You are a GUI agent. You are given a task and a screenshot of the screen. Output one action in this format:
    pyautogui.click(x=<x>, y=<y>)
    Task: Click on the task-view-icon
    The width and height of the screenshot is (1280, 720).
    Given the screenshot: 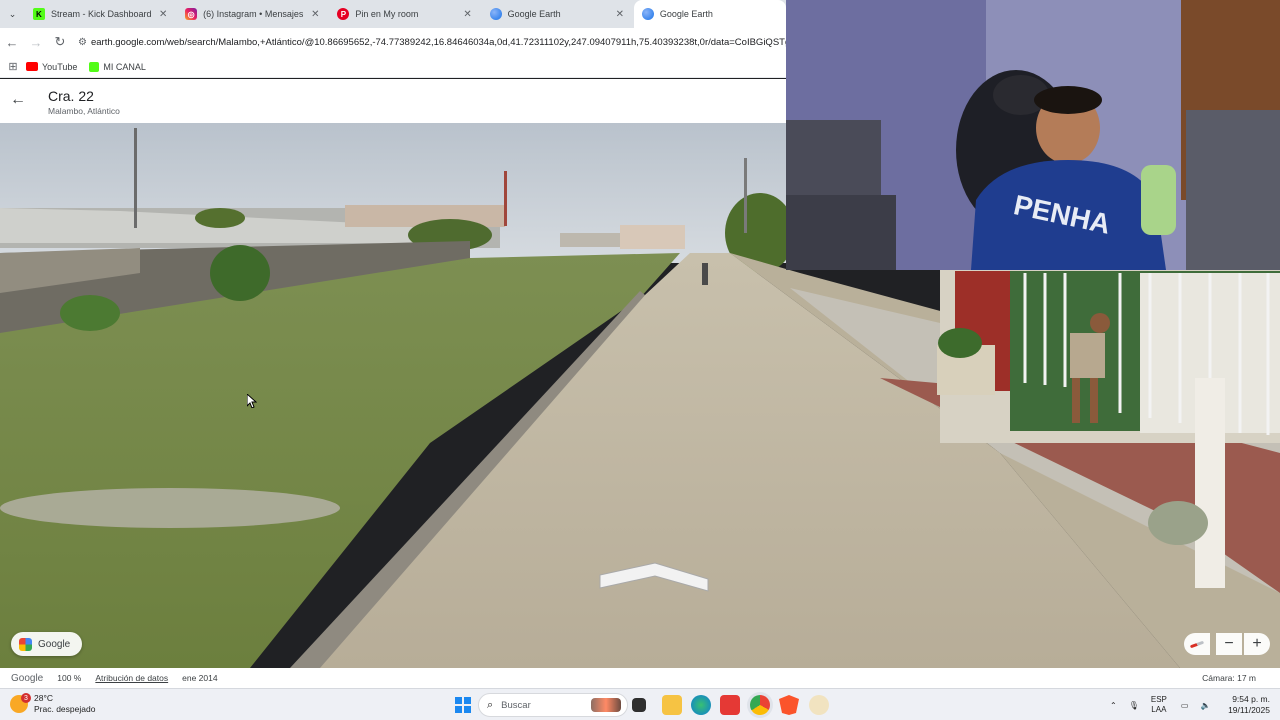 What is the action you would take?
    pyautogui.click(x=639, y=705)
    